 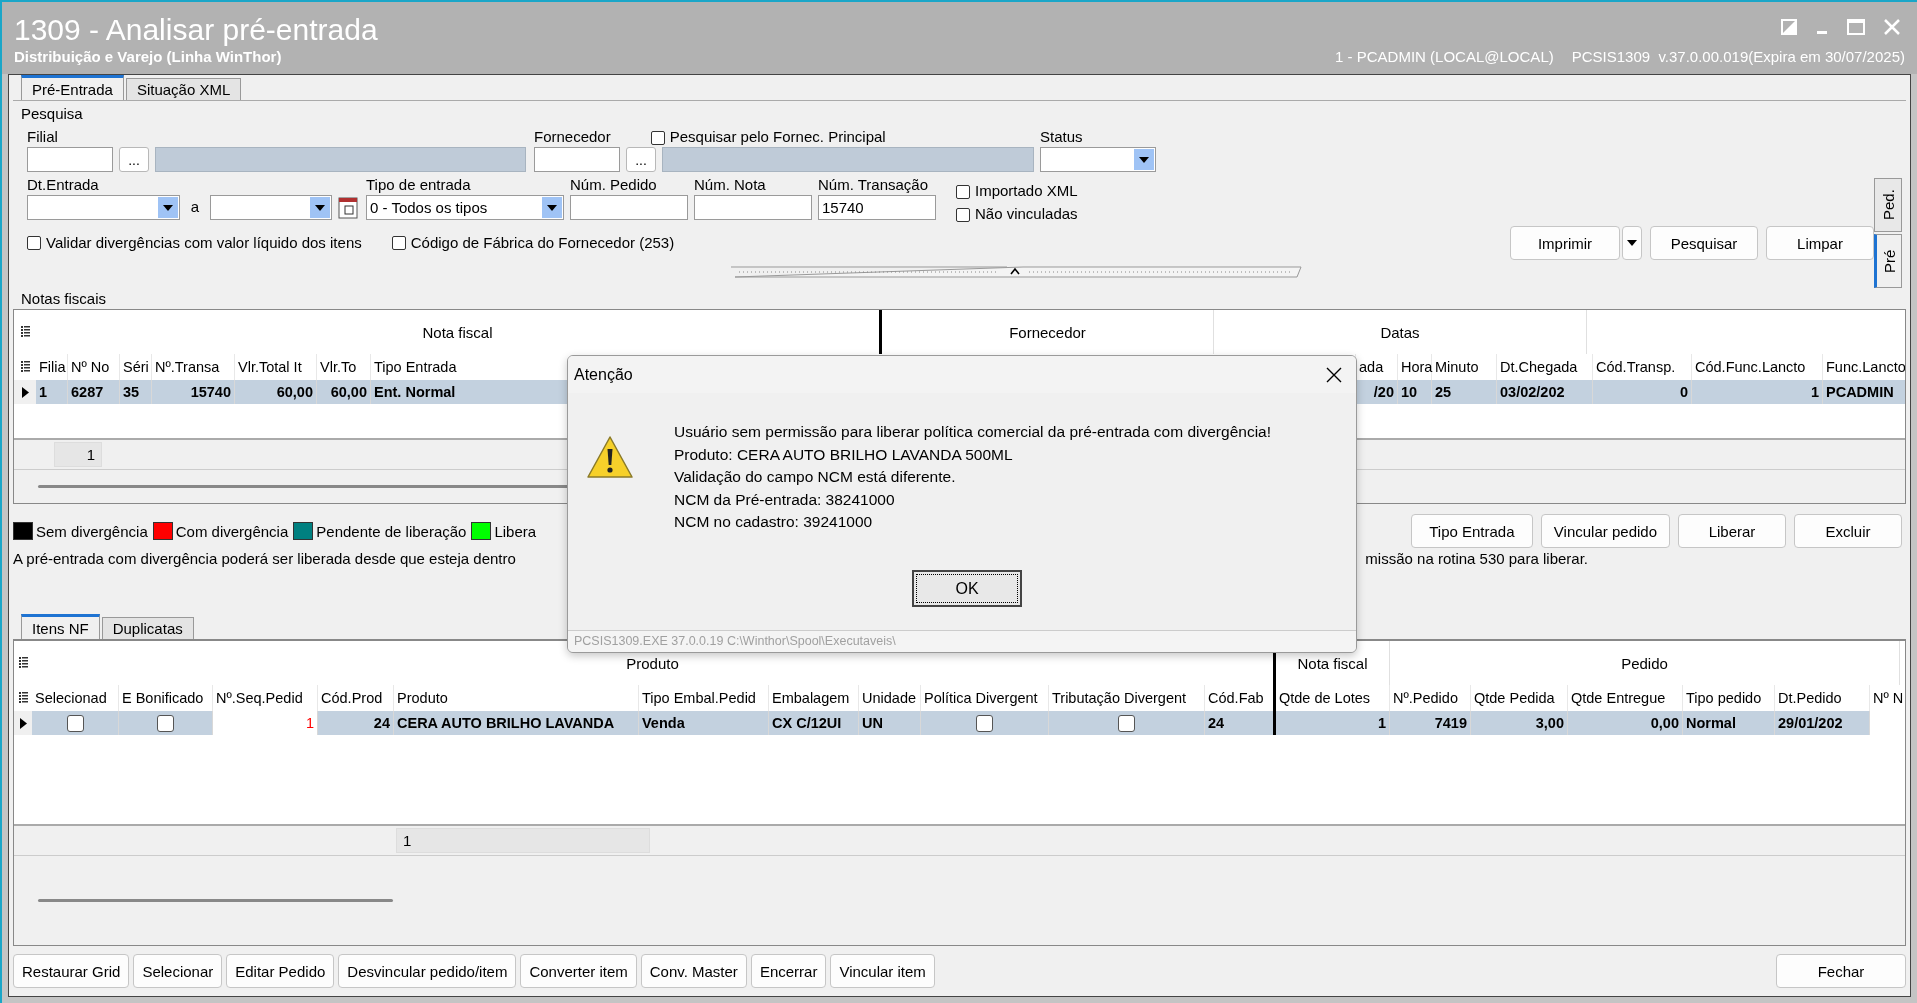 What do you see at coordinates (72, 87) in the screenshot?
I see `tab: Pré-Entrada` at bounding box center [72, 87].